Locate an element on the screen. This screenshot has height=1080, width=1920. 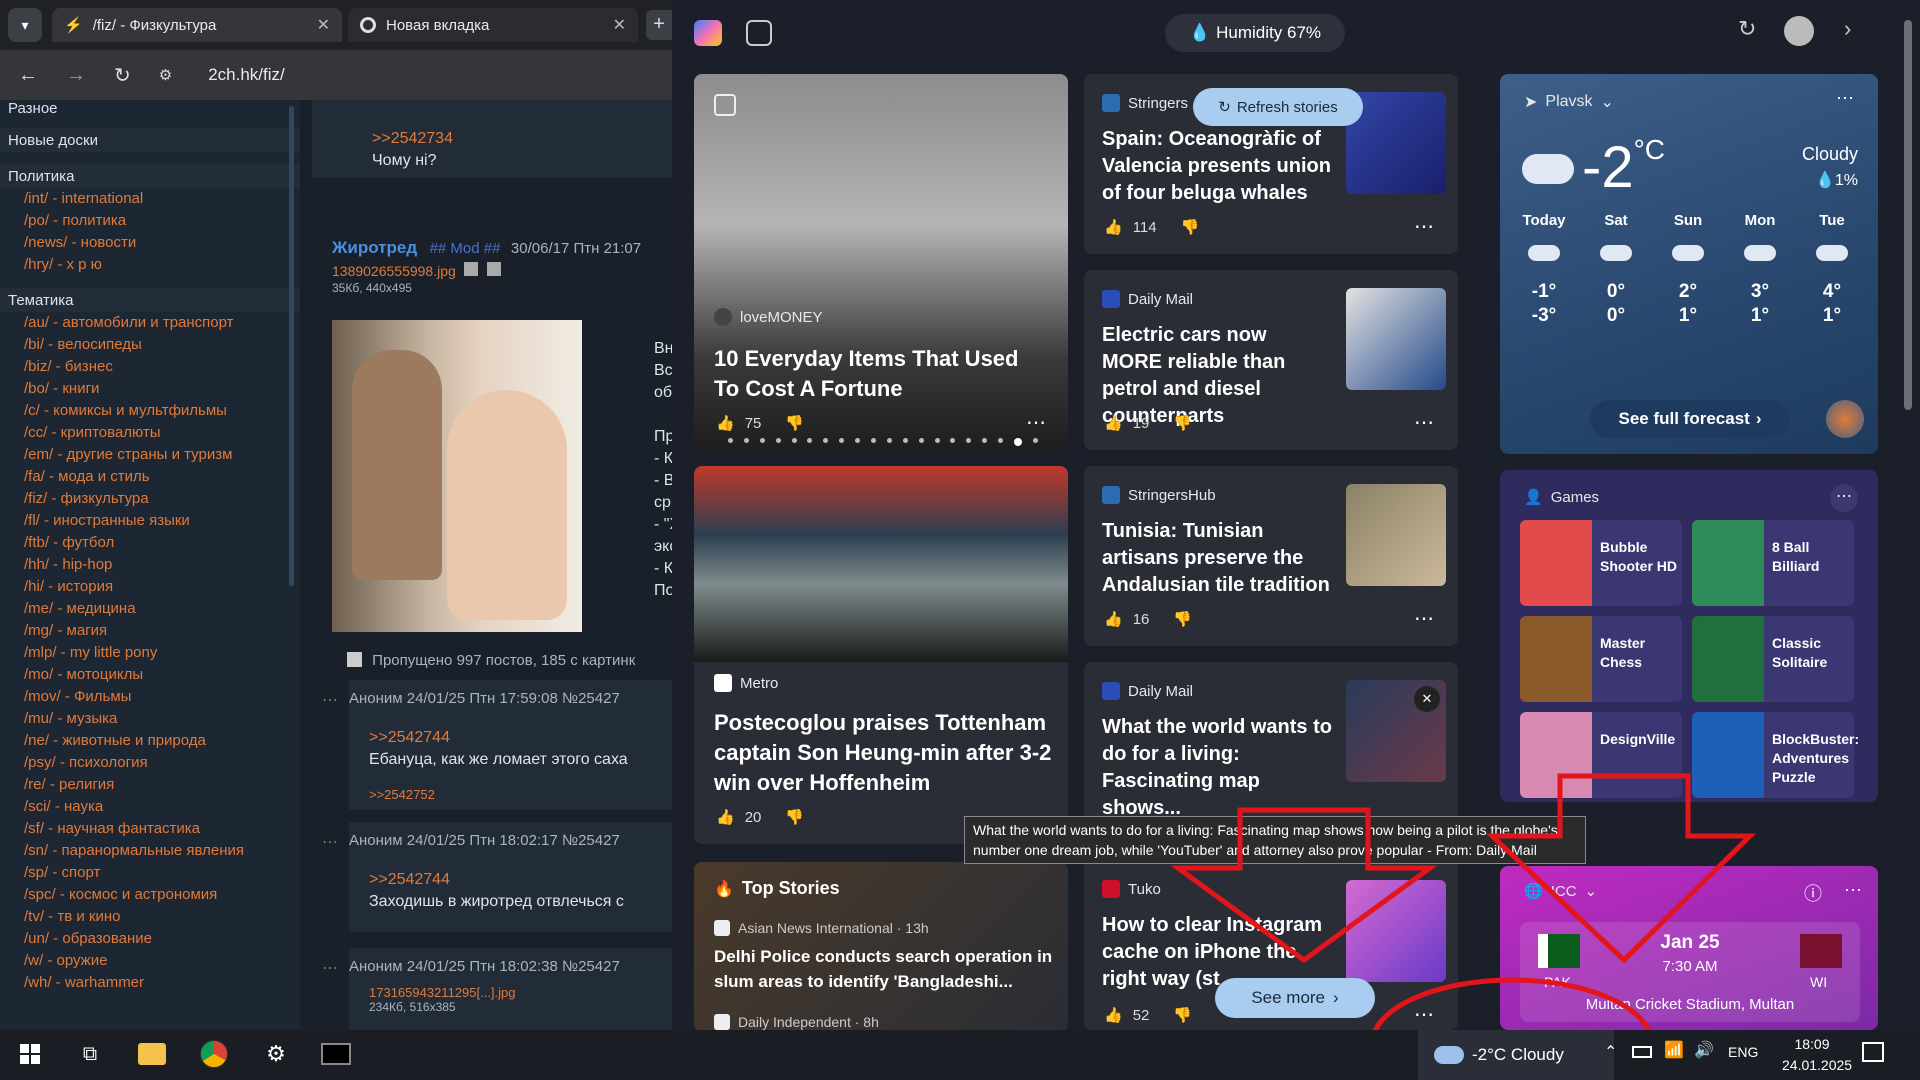
sidebar-board-link: /hi/ - история is located at coordinates (150, 587).